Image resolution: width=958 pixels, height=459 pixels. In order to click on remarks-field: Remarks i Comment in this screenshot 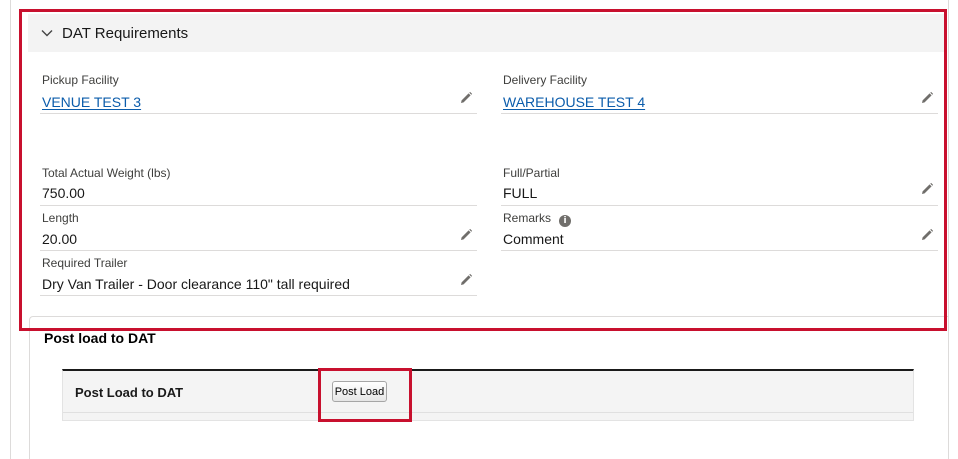, I will do `click(719, 228)`.